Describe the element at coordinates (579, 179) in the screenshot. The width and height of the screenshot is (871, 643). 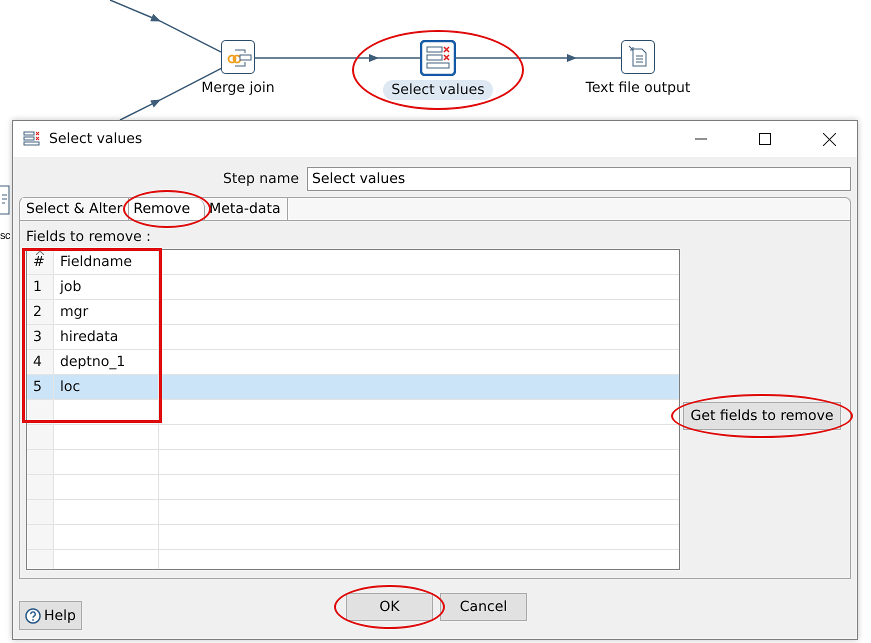
I see `step-name-field: Select values` at that location.